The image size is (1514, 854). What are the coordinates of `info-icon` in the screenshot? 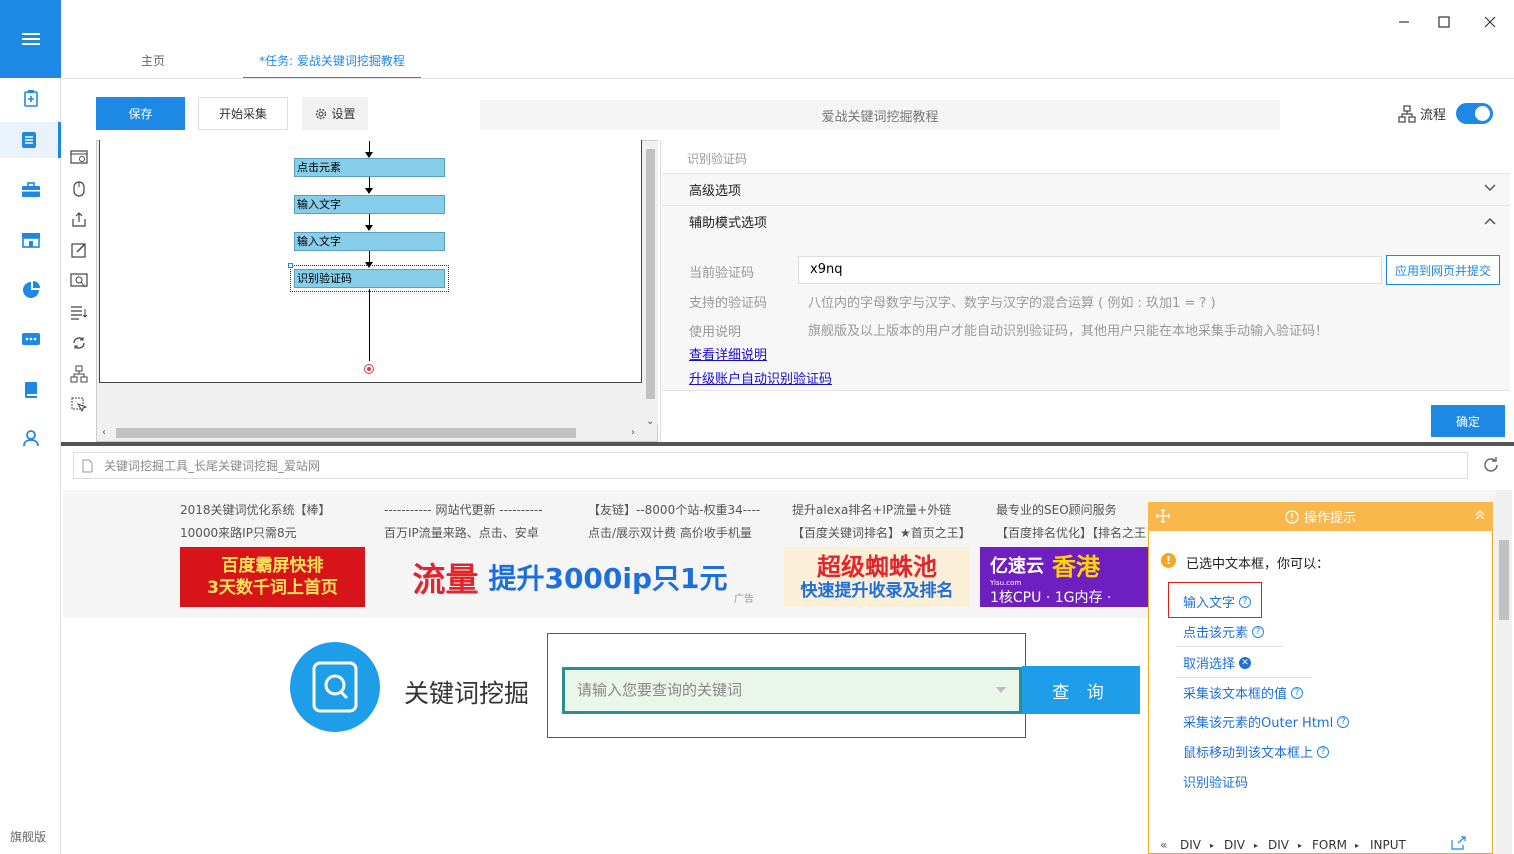 It's located at (1292, 516).